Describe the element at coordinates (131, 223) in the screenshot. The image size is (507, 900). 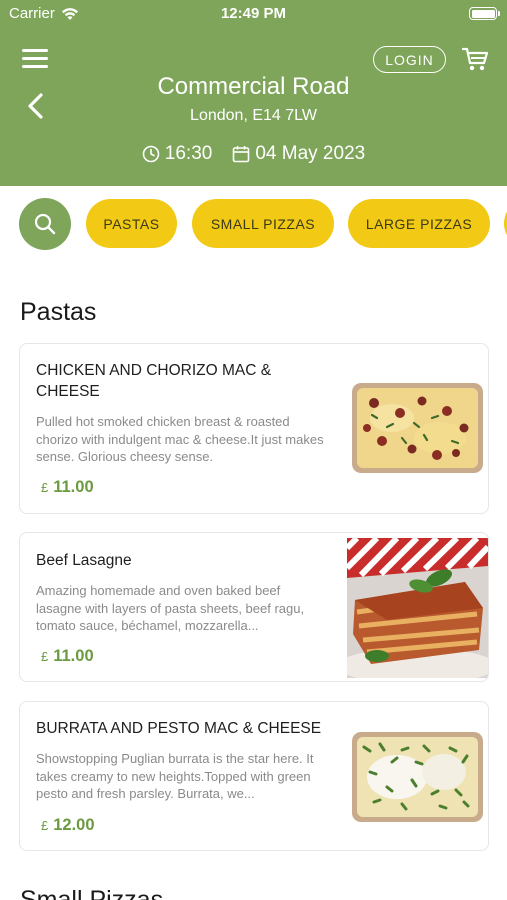
I see `category-chip-pastas: PASTAS` at that location.